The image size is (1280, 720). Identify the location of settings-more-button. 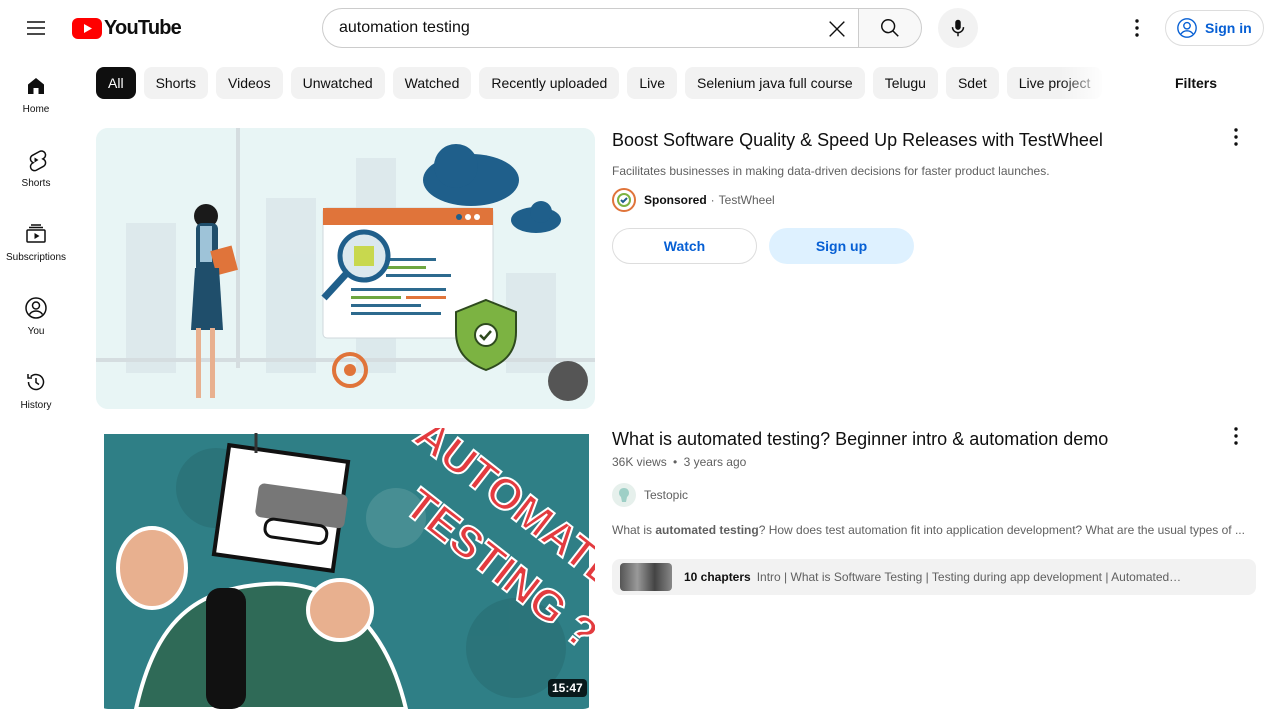
(1137, 28).